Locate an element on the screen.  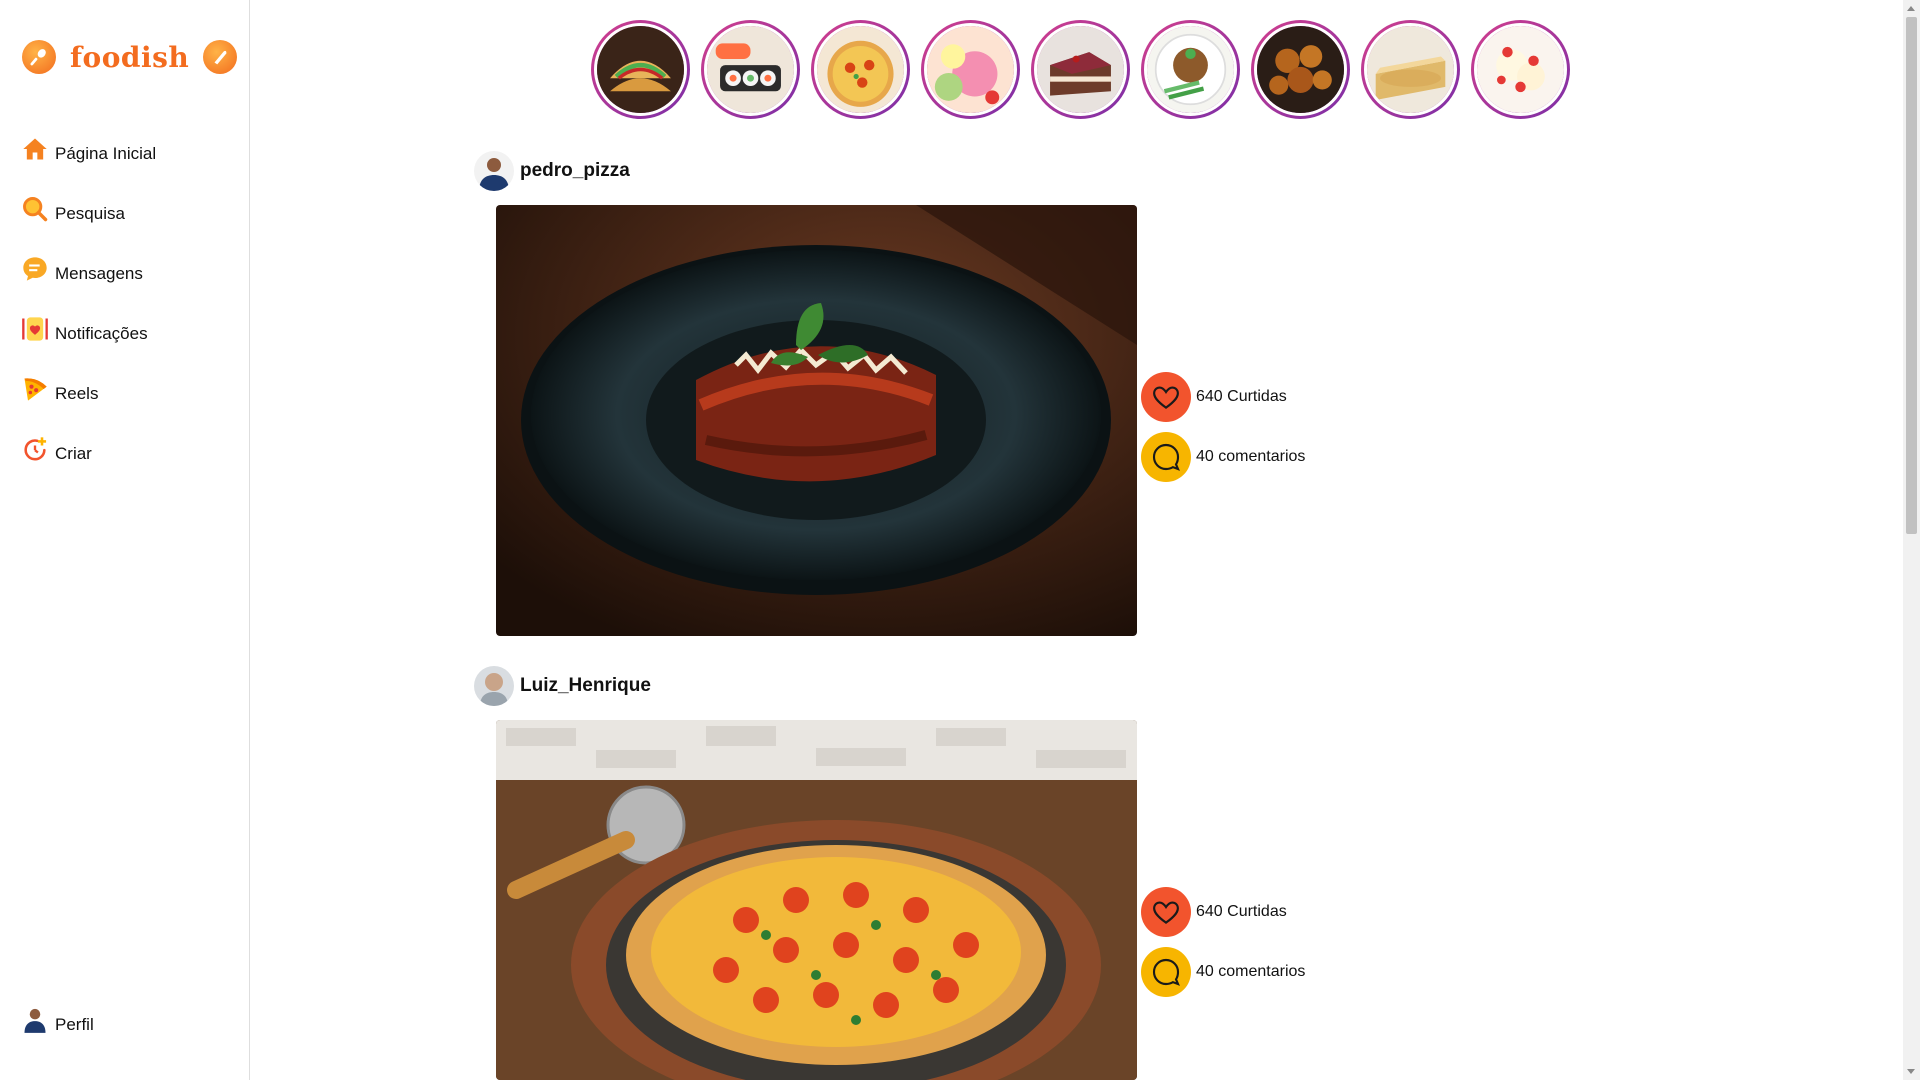
spoon-icon is located at coordinates (39, 57).